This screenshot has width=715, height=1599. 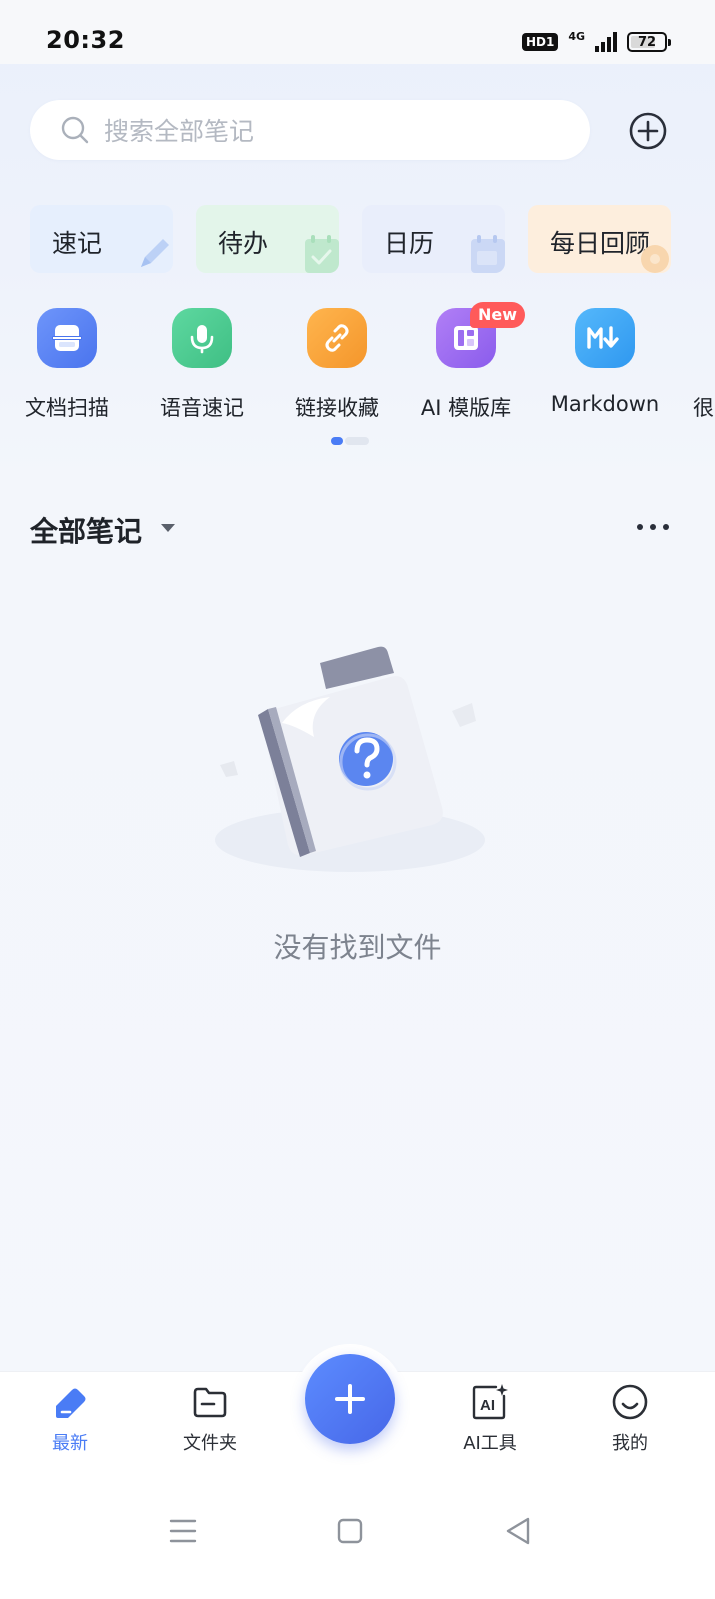 What do you see at coordinates (655, 259) in the screenshot?
I see `review-icon` at bounding box center [655, 259].